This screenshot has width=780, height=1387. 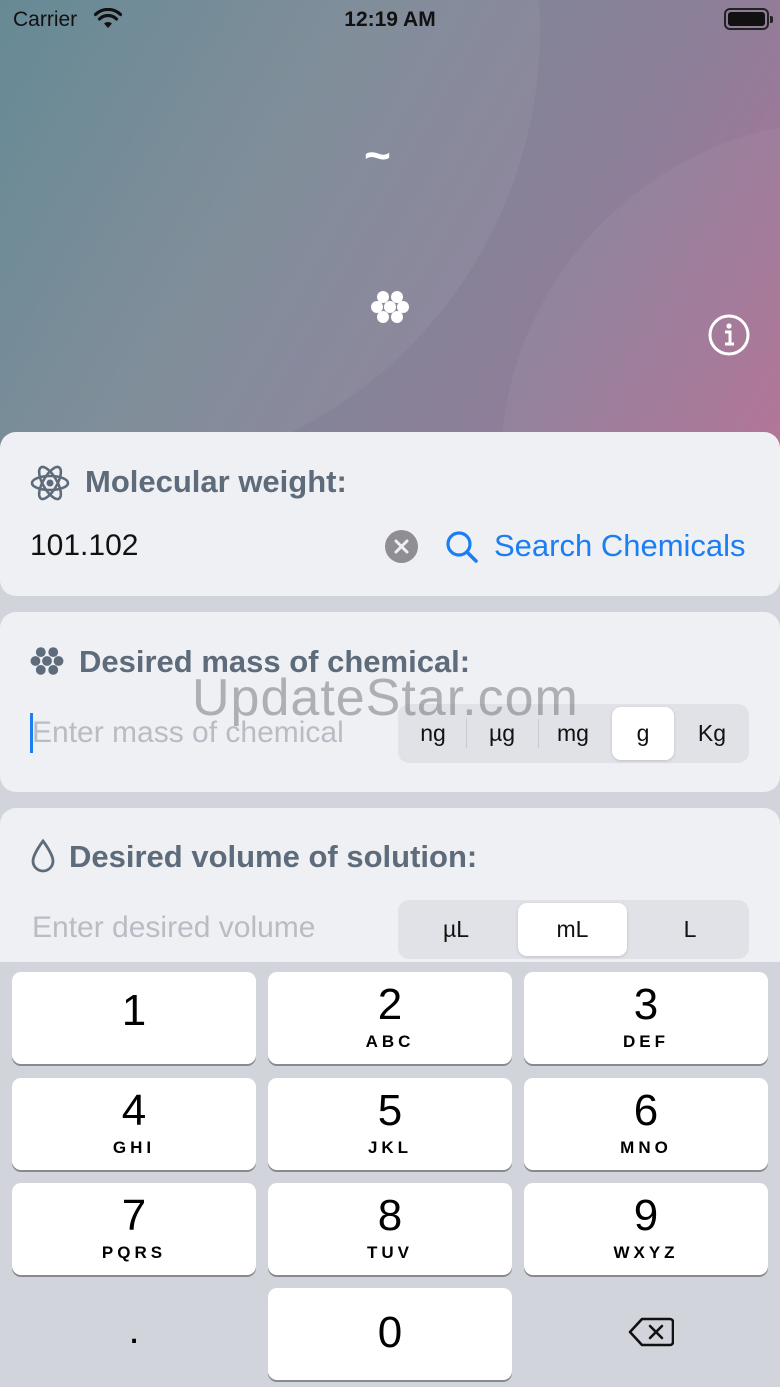 I want to click on drop-icon, so click(x=43, y=858).